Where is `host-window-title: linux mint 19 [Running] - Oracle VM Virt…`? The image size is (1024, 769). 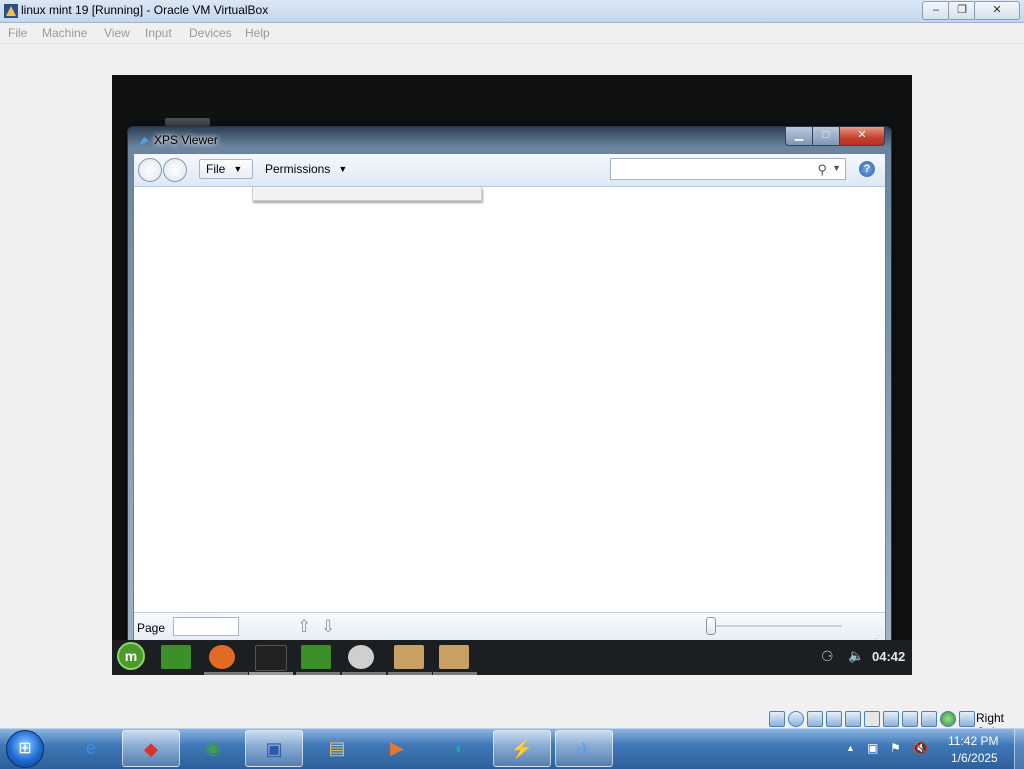 host-window-title: linux mint 19 [Running] - Oracle VM Virt… is located at coordinates (145, 10).